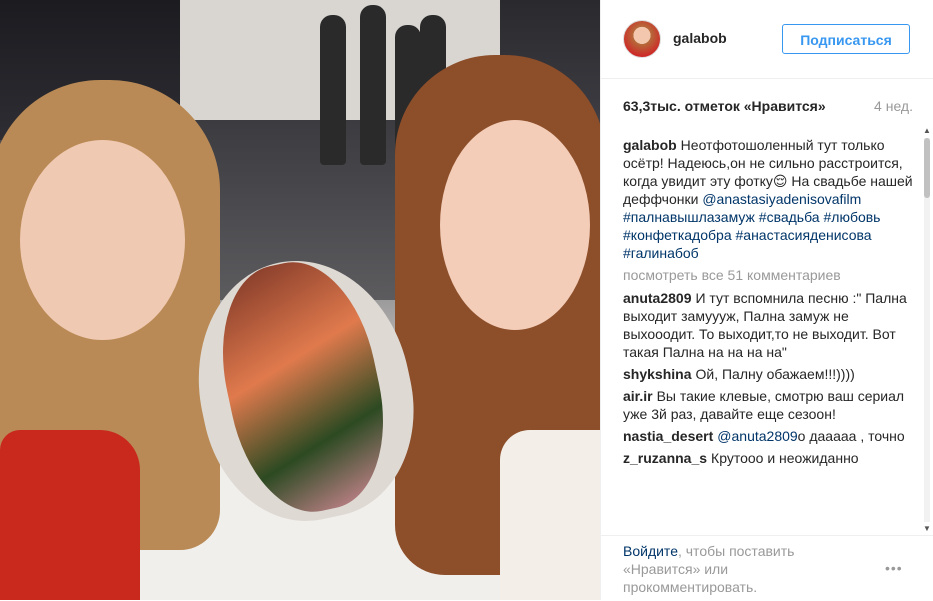 Image resolution: width=933 pixels, height=601 pixels. Describe the element at coordinates (927, 131) in the screenshot. I see `scroll-up-icon: ▲` at that location.